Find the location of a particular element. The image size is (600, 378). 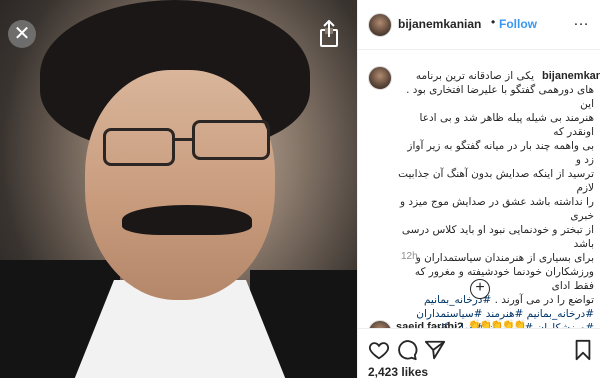

avatar is located at coordinates (380, 25).